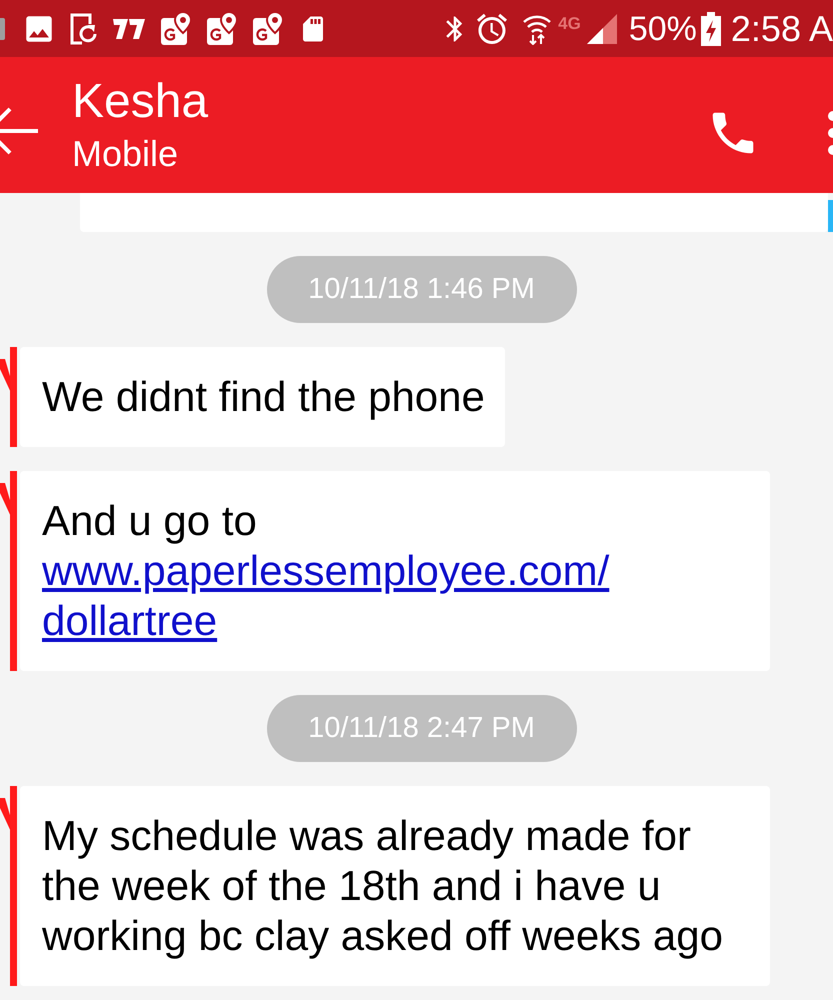 The image size is (833, 1000). I want to click on wifi-icon, so click(537, 28).